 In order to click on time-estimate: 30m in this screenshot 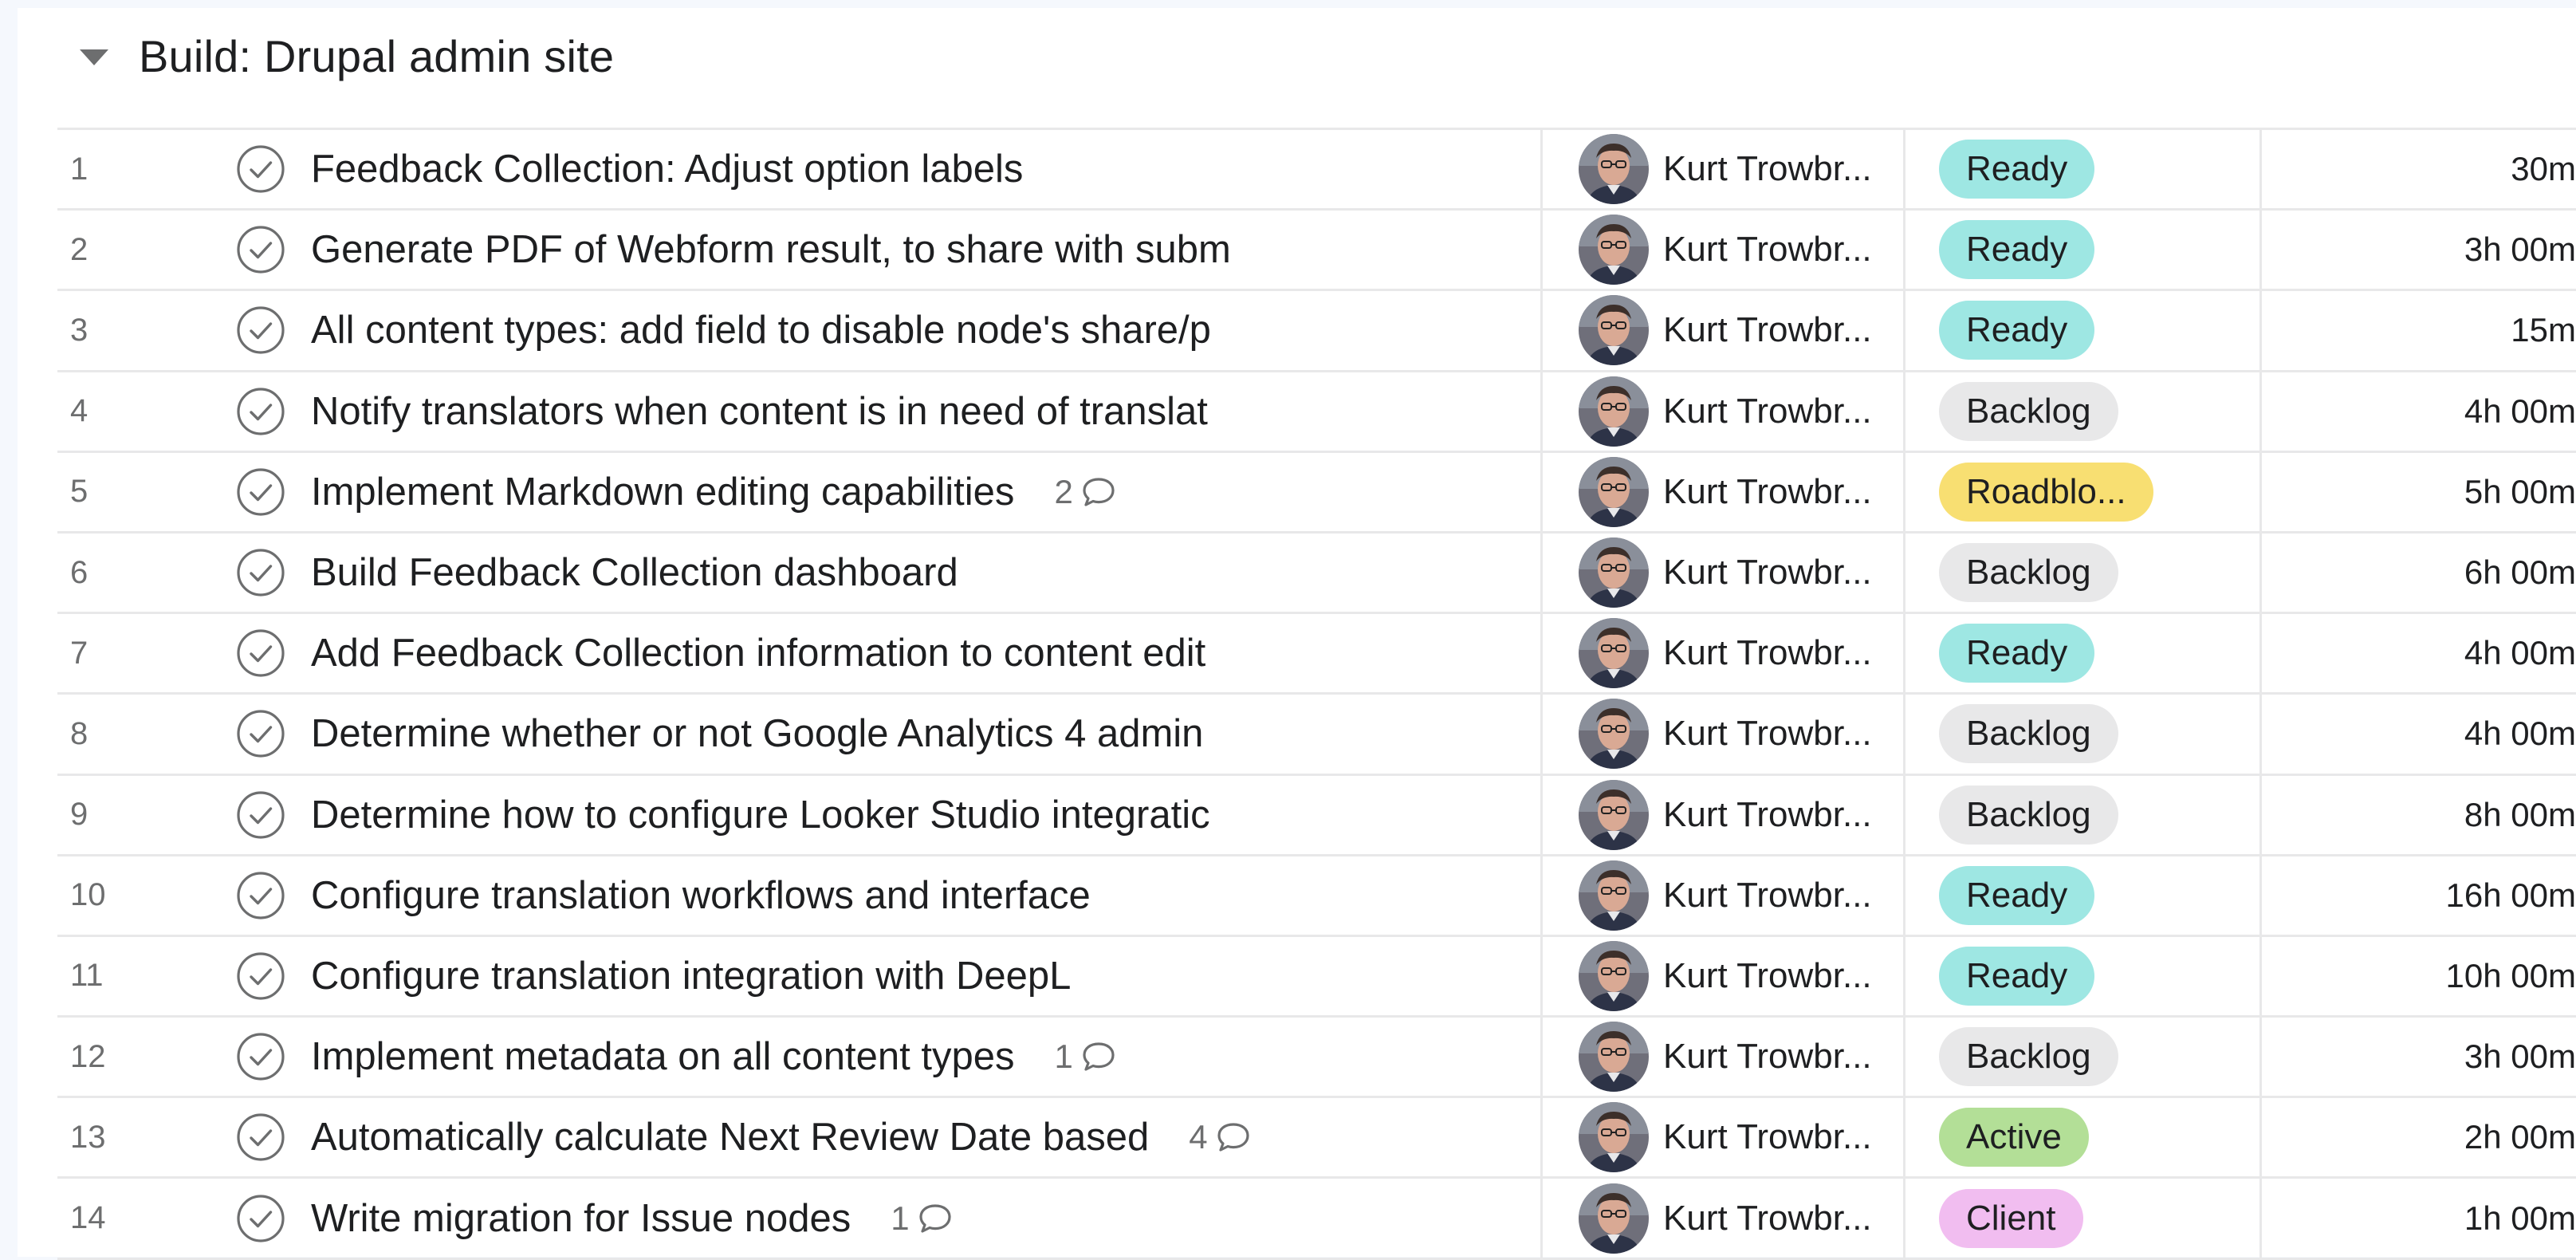, I will do `click(2472, 169)`.